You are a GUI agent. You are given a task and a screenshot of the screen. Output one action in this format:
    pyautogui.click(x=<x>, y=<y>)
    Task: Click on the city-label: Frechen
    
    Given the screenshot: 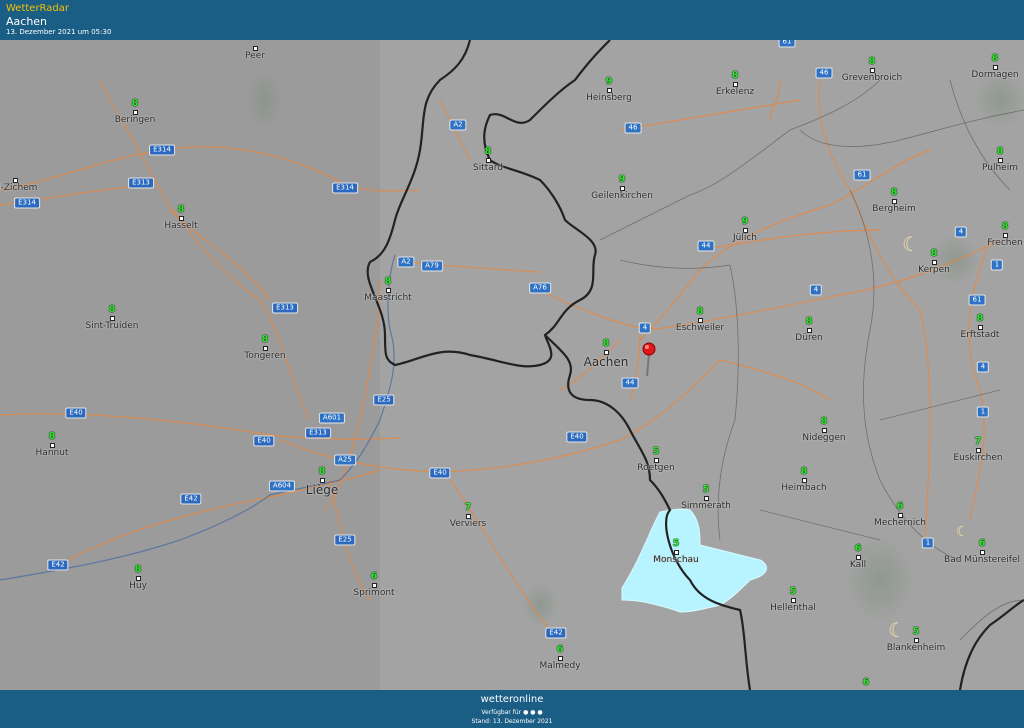 What is the action you would take?
    pyautogui.click(x=1004, y=243)
    